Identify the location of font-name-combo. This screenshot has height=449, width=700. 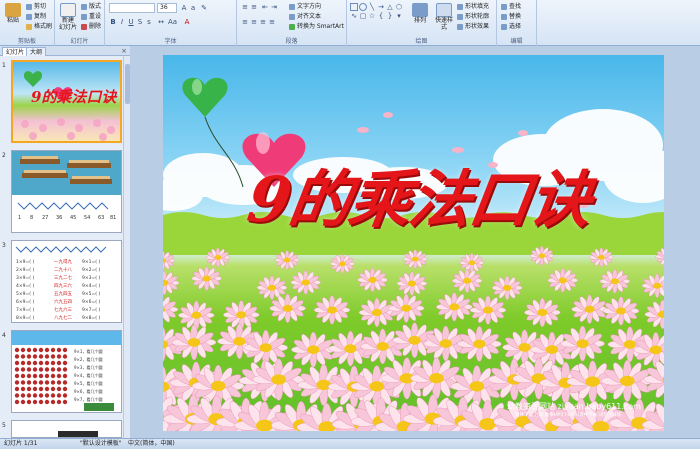
(132, 8).